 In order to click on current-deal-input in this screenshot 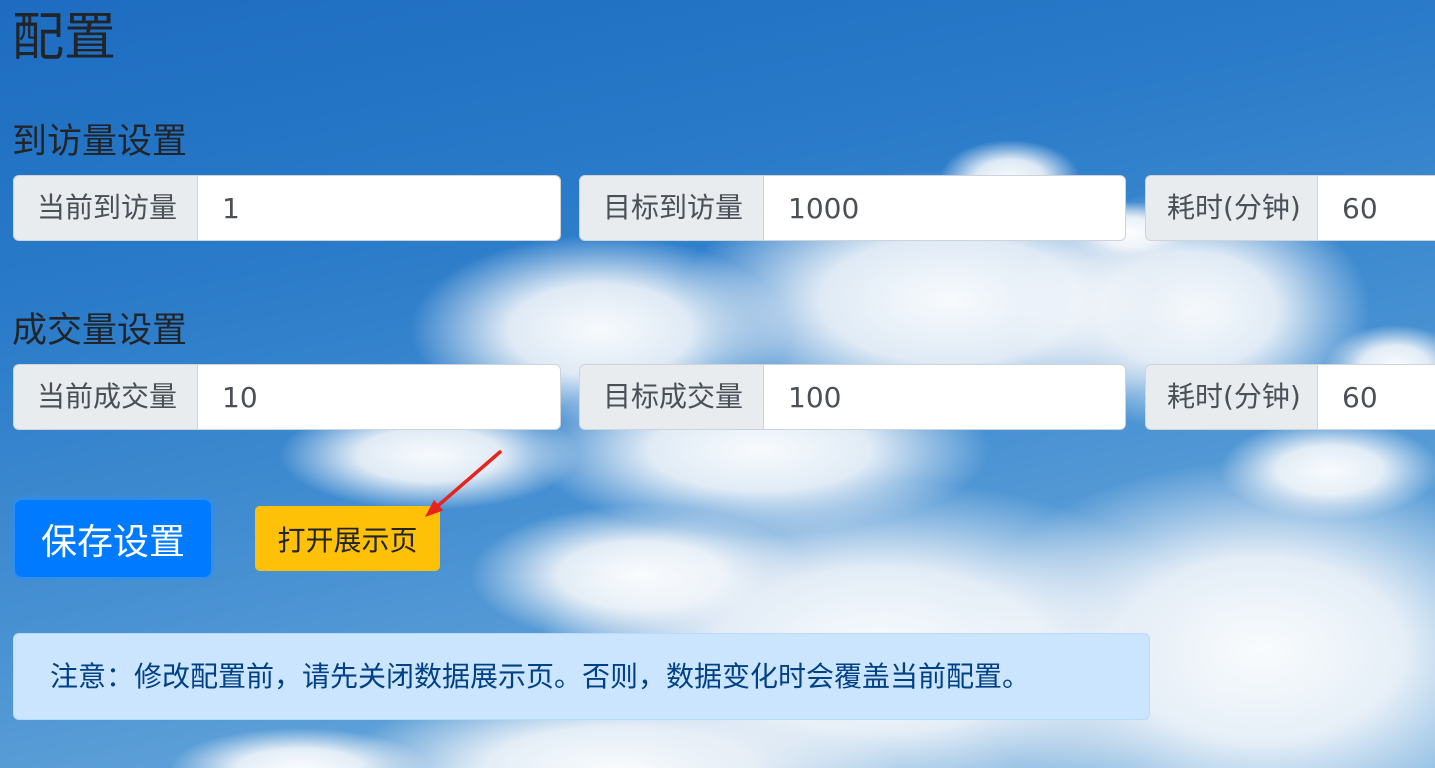, I will do `click(379, 397)`.